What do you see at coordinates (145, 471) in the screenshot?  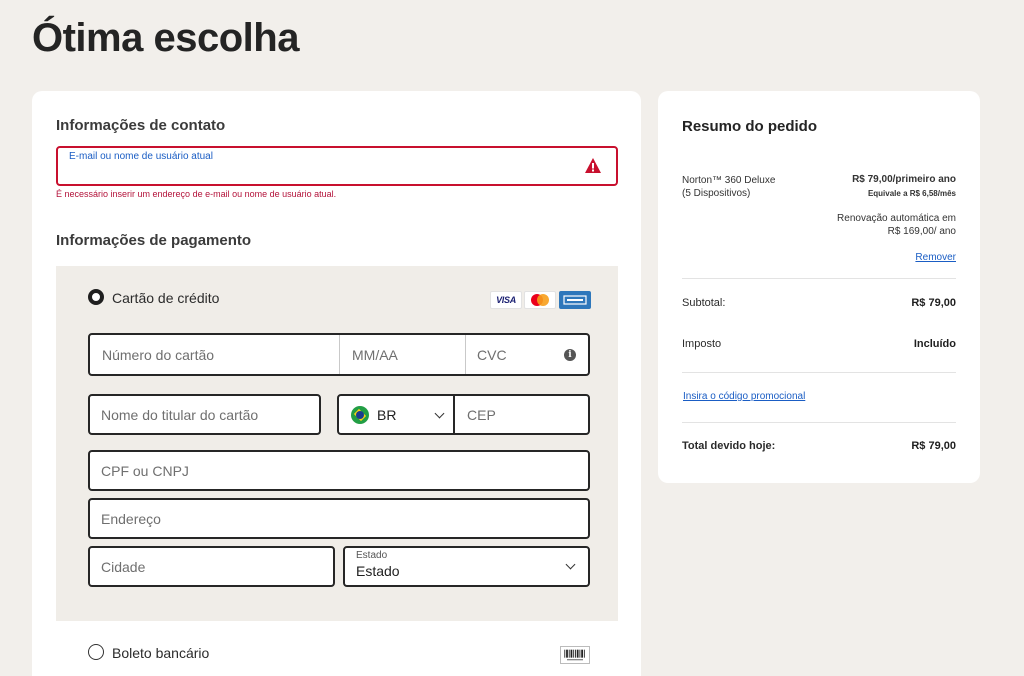 I see `tax-id-input: CPF ou CNPJ` at bounding box center [145, 471].